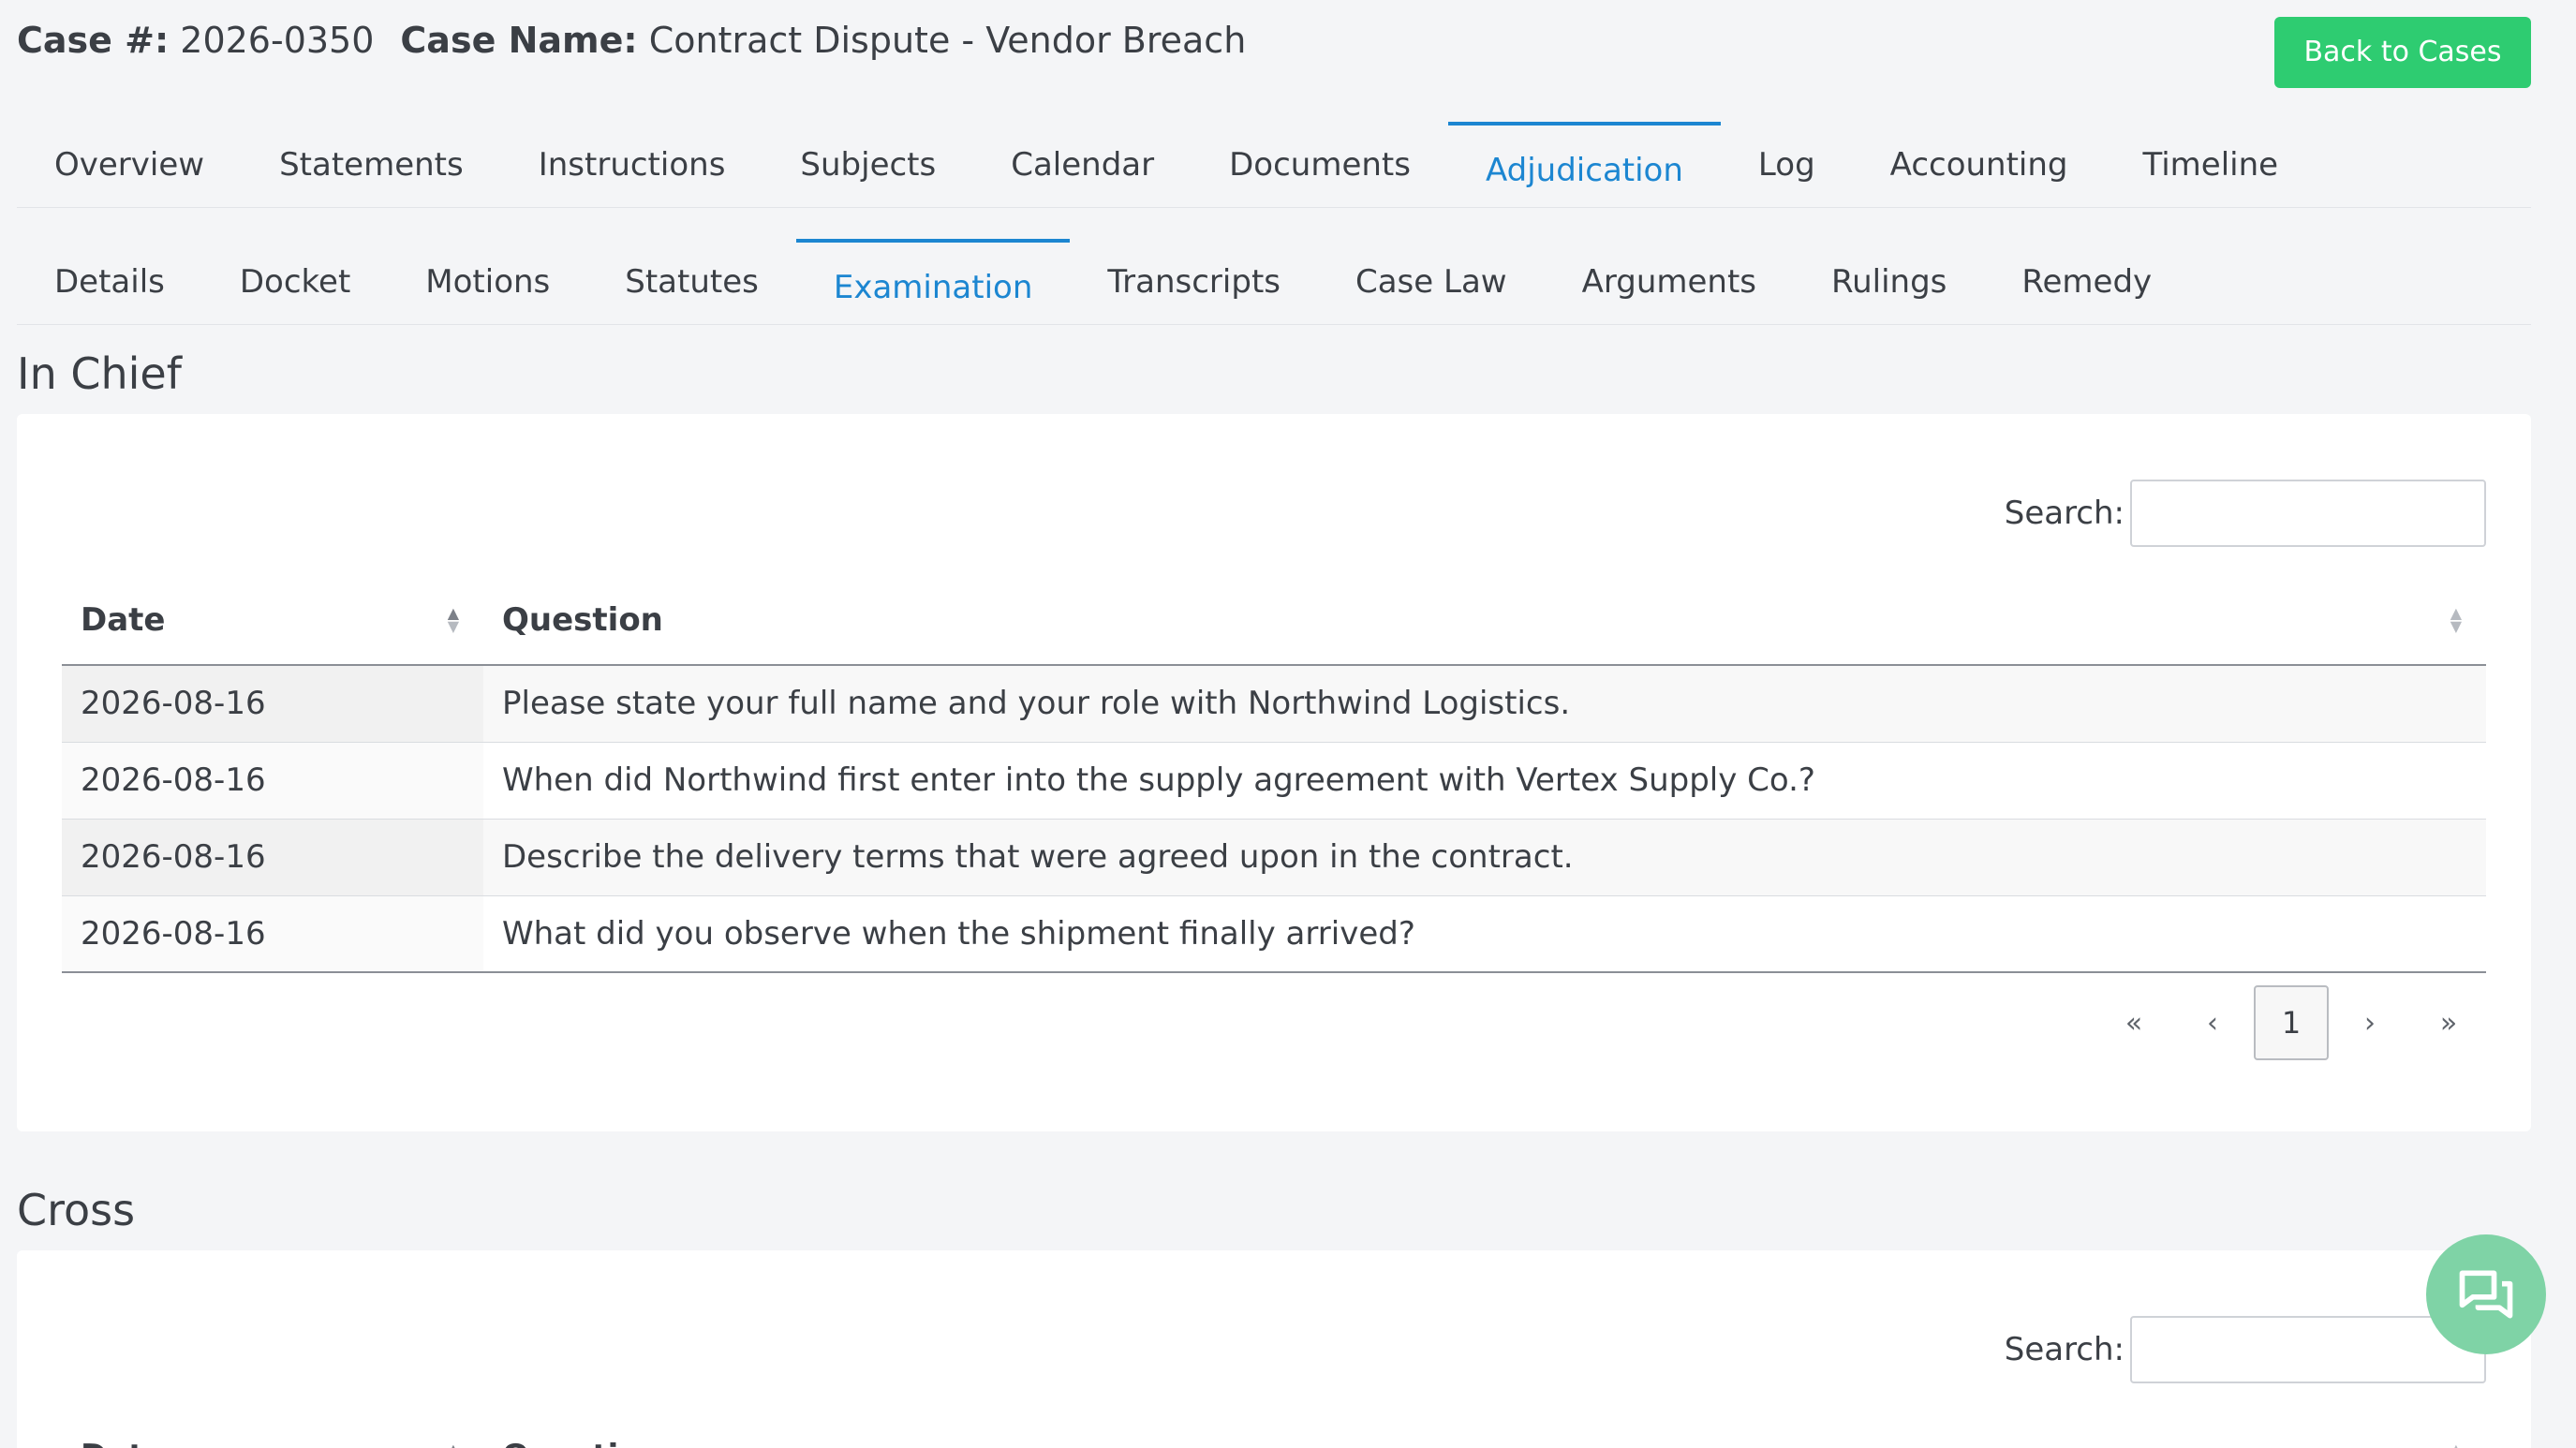 Image resolution: width=2576 pixels, height=1448 pixels. I want to click on case-number: 2026-0350, so click(277, 40).